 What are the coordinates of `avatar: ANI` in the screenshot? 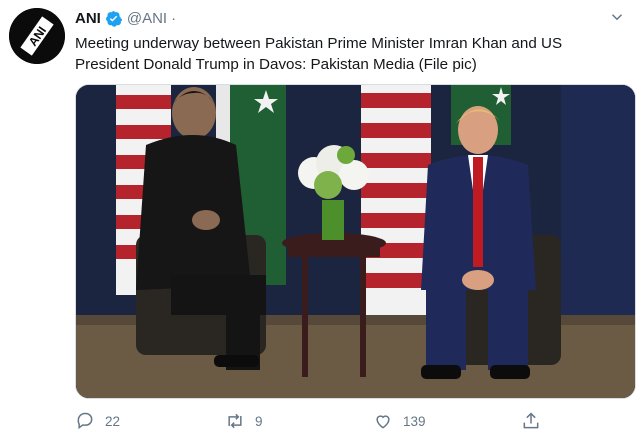 It's located at (37, 36).